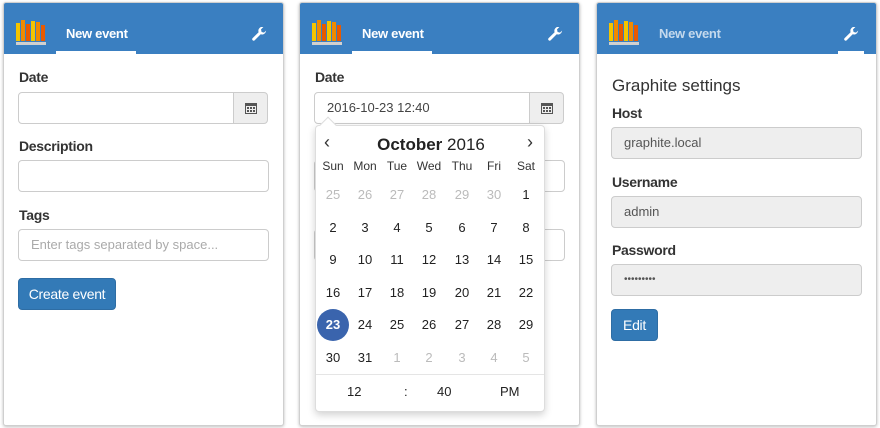 The image size is (880, 428). What do you see at coordinates (143, 176) in the screenshot?
I see `description-input` at bounding box center [143, 176].